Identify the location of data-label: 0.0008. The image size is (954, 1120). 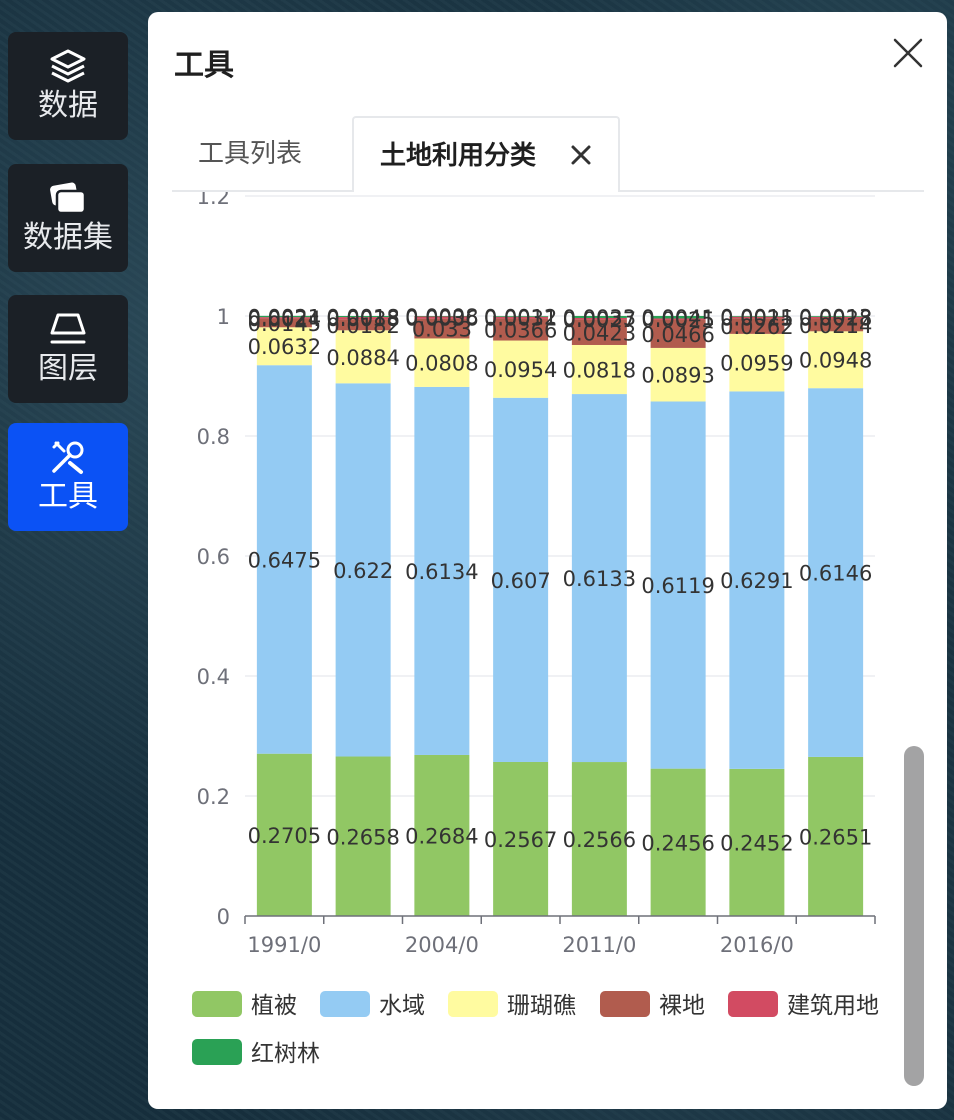
(441, 317).